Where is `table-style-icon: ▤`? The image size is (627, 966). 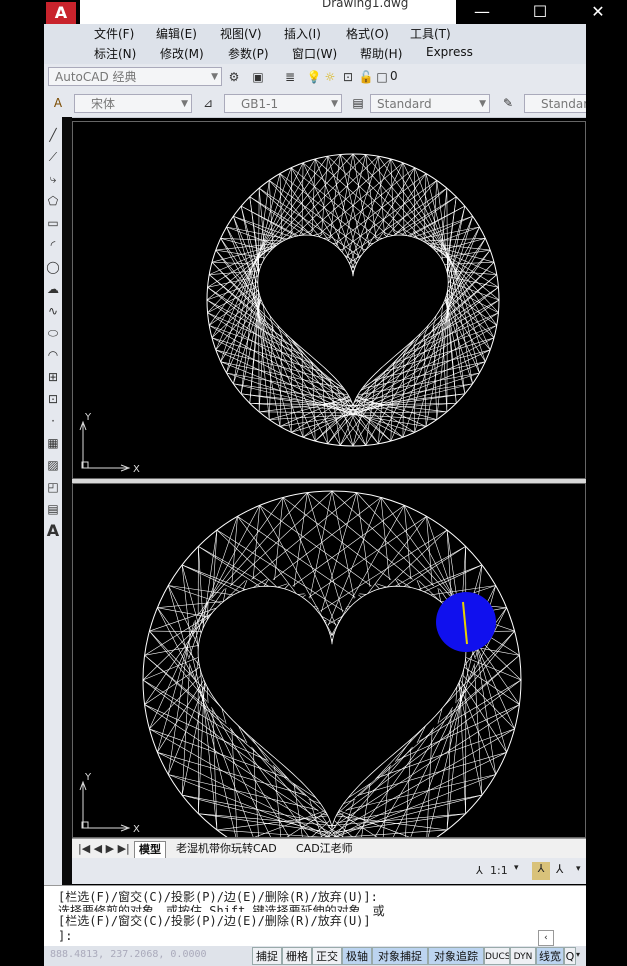
table-style-icon: ▤ is located at coordinates (358, 103).